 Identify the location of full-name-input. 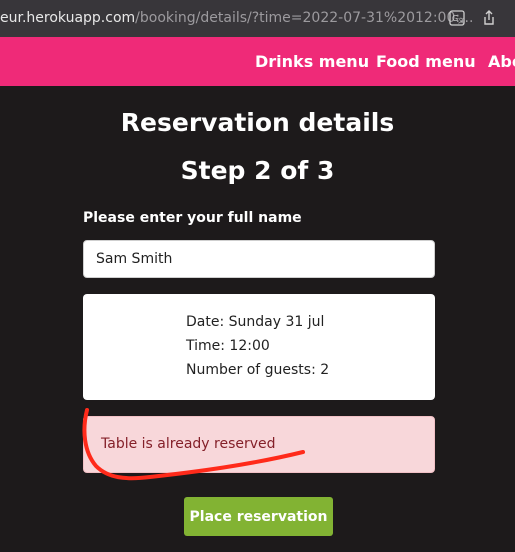
(259, 259).